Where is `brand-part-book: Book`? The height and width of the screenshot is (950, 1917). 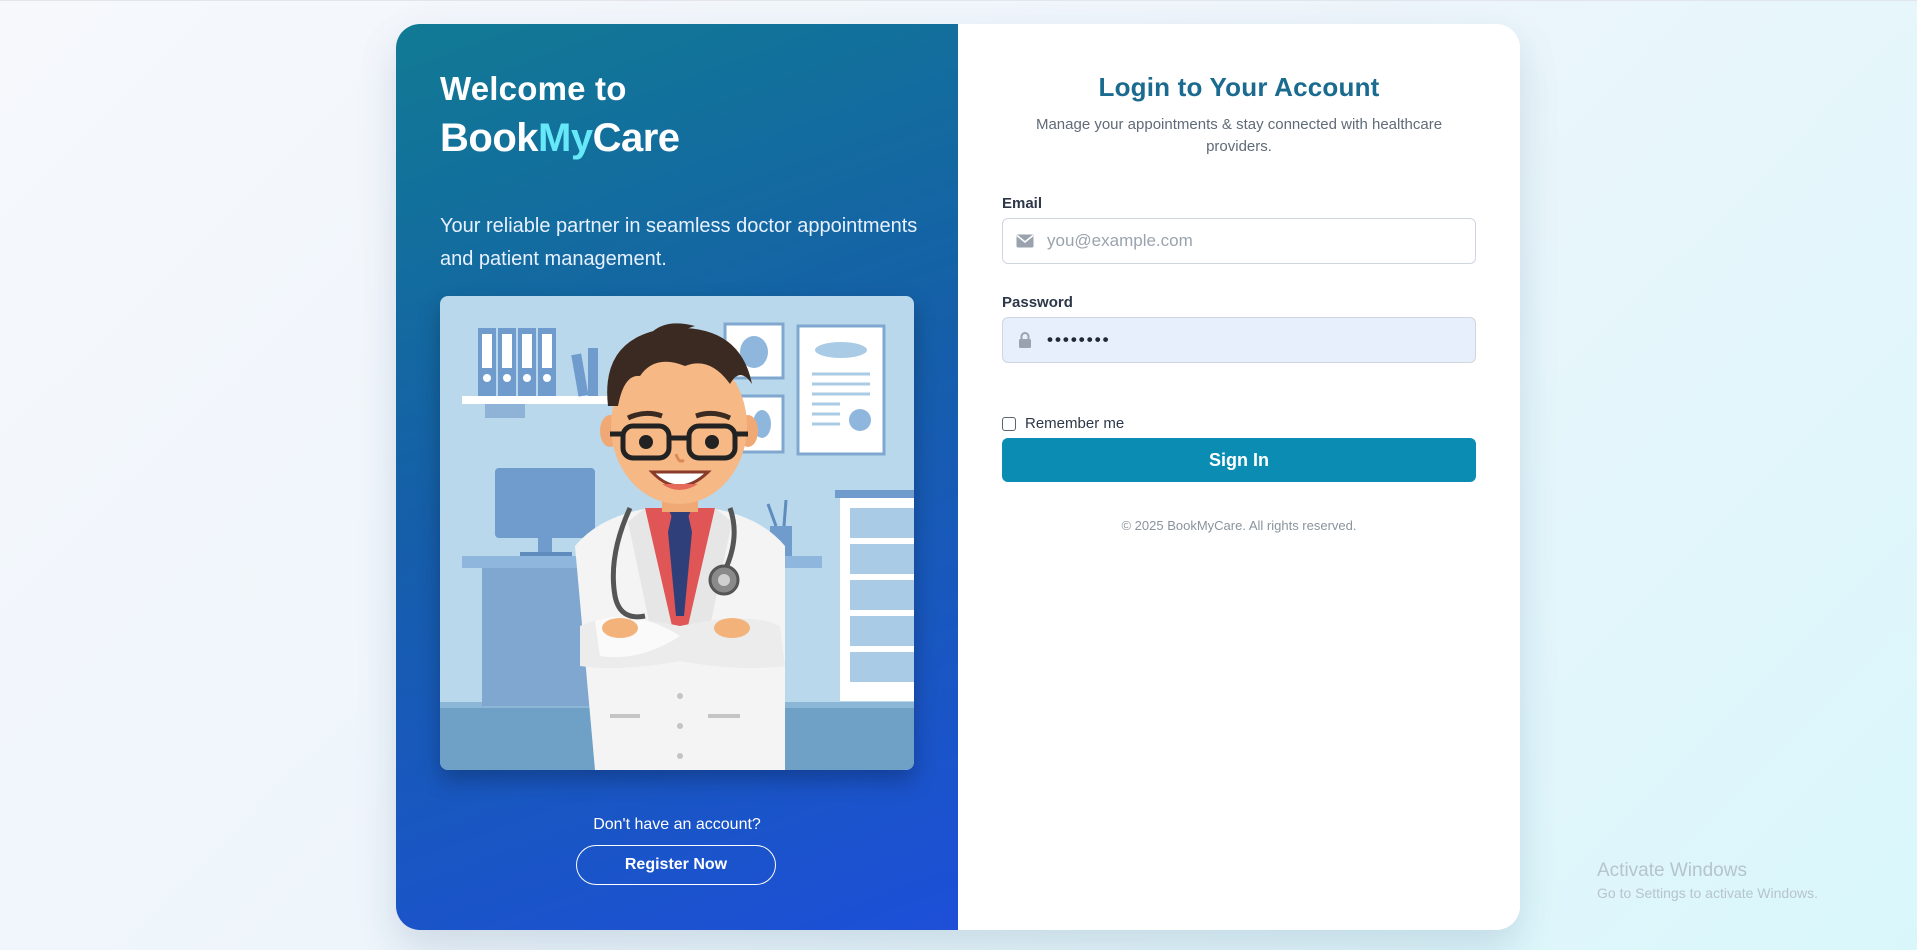
brand-part-book: Book is located at coordinates (489, 138).